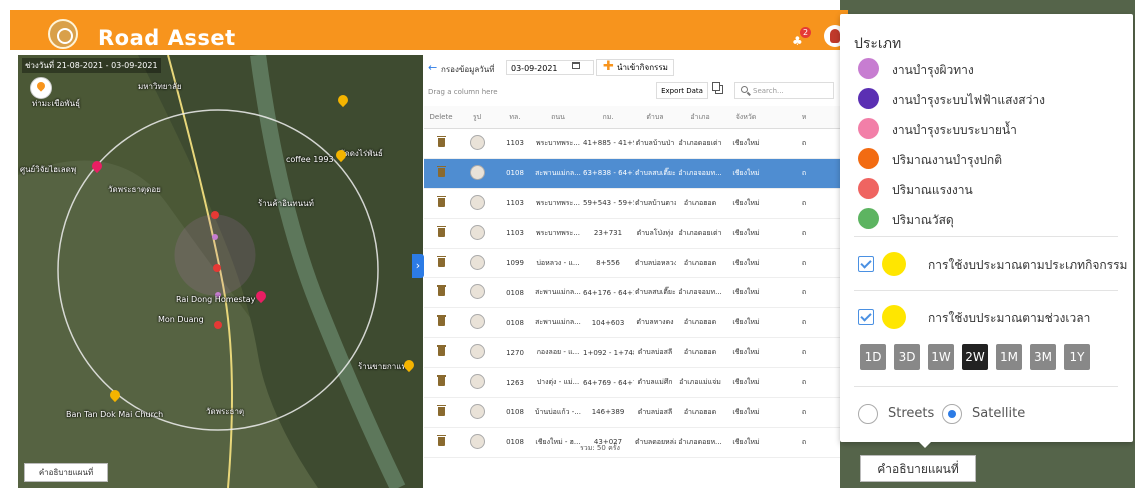 Image resolution: width=1135 pixels, height=488 pixels. What do you see at coordinates (1009, 357) in the screenshot?
I see `period-button-1m: 1M` at bounding box center [1009, 357].